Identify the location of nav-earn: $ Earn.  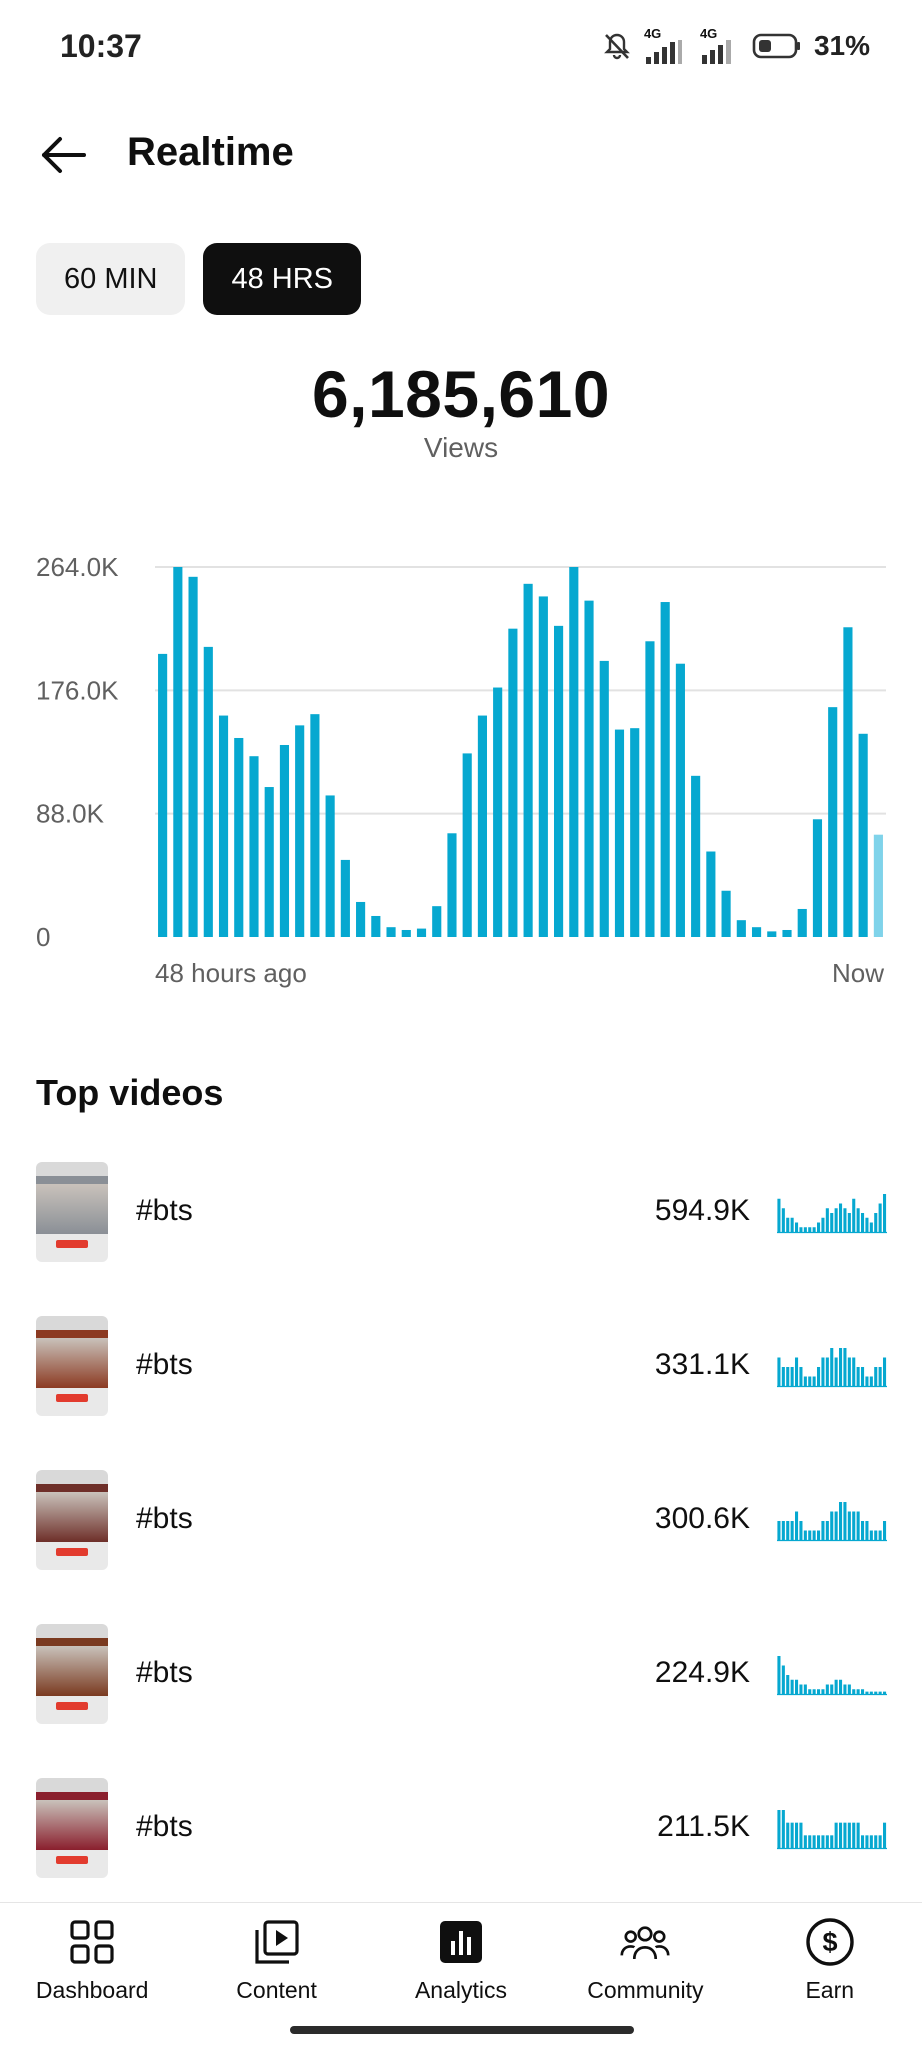
(830, 1976).